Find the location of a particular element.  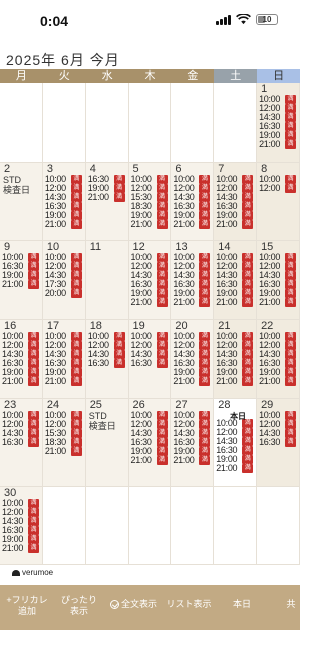

day-cell-10: 10 10:00 満 12:00 満 14:30 満 17:30 満 20:00 満 is located at coordinates (64, 280).